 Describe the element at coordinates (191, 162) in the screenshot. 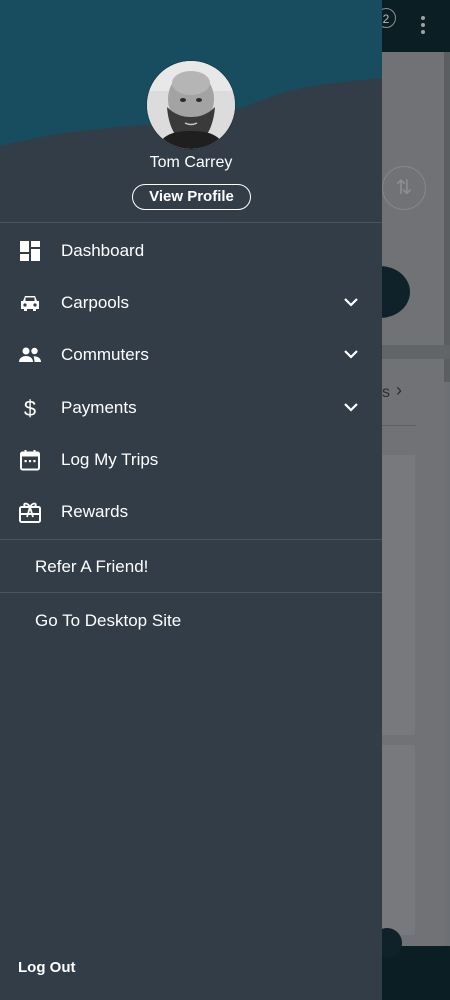

I see `profile-name: Tom Carrey` at that location.